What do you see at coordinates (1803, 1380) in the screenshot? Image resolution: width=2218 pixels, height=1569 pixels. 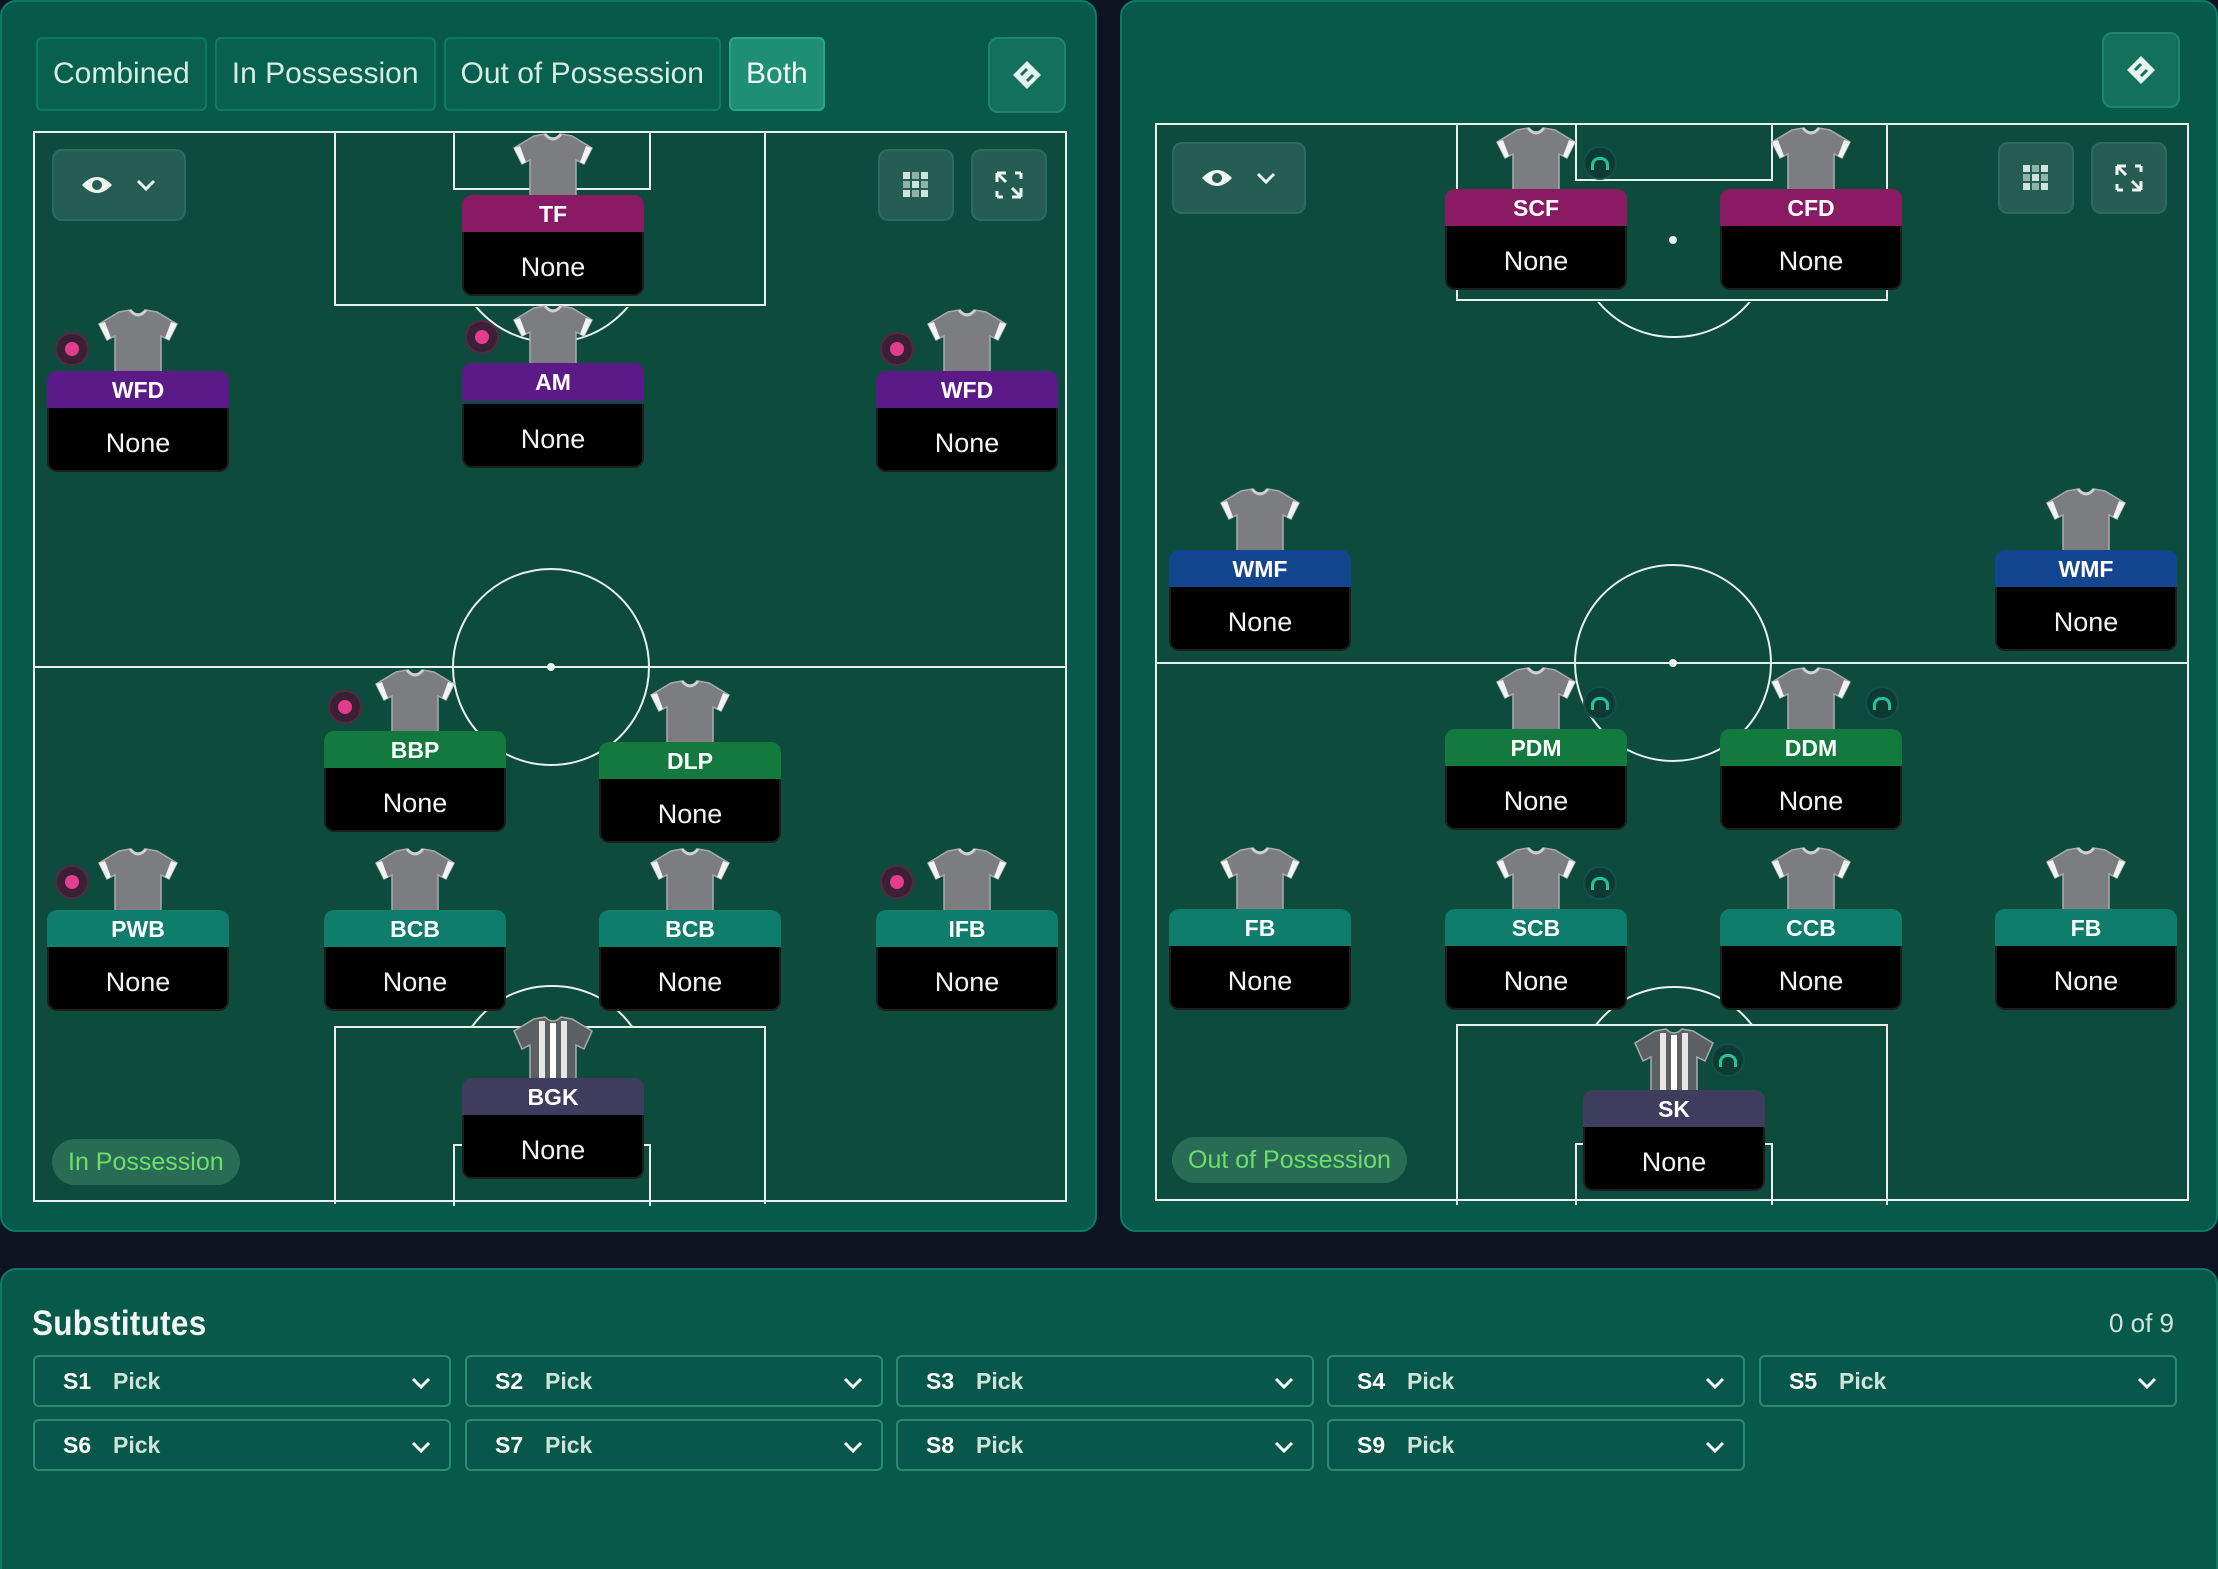 I see `sub-slot-number: S5` at bounding box center [1803, 1380].